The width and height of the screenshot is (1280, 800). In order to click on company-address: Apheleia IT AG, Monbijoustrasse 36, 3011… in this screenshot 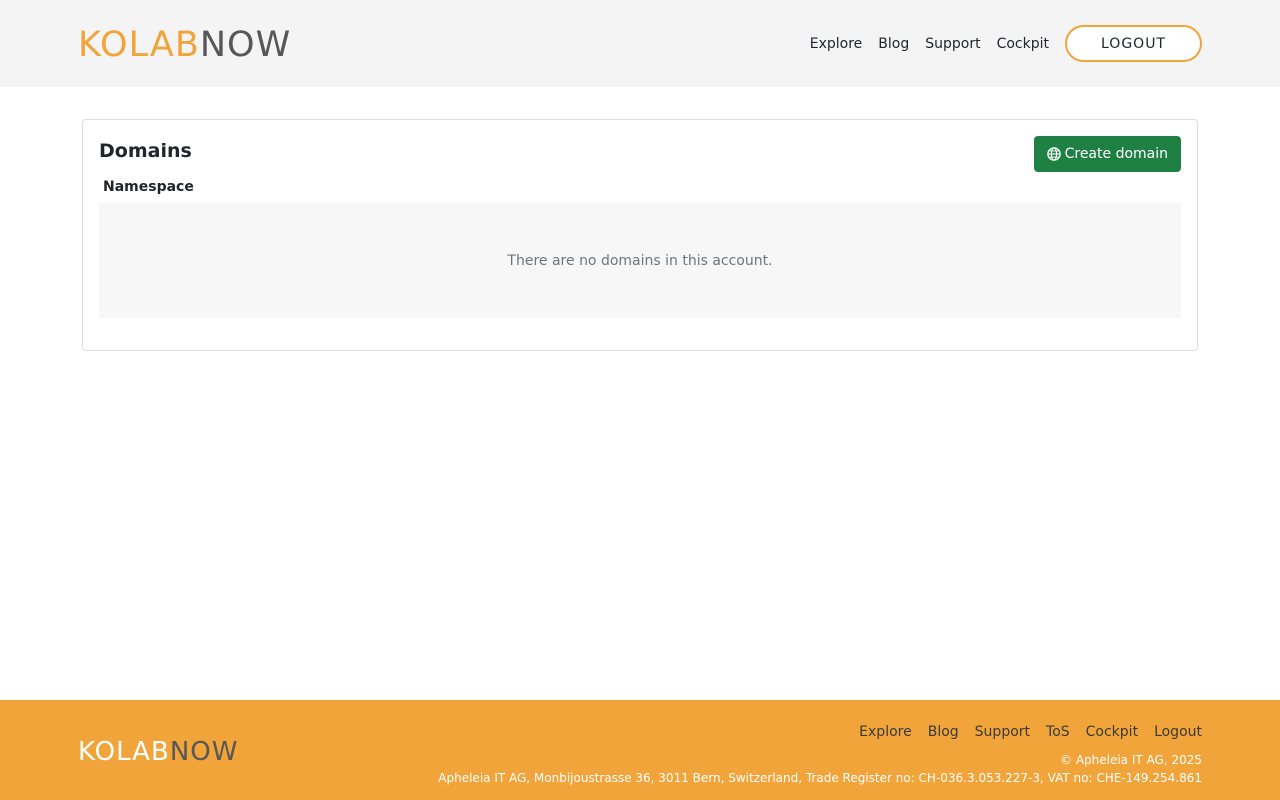, I will do `click(820, 778)`.